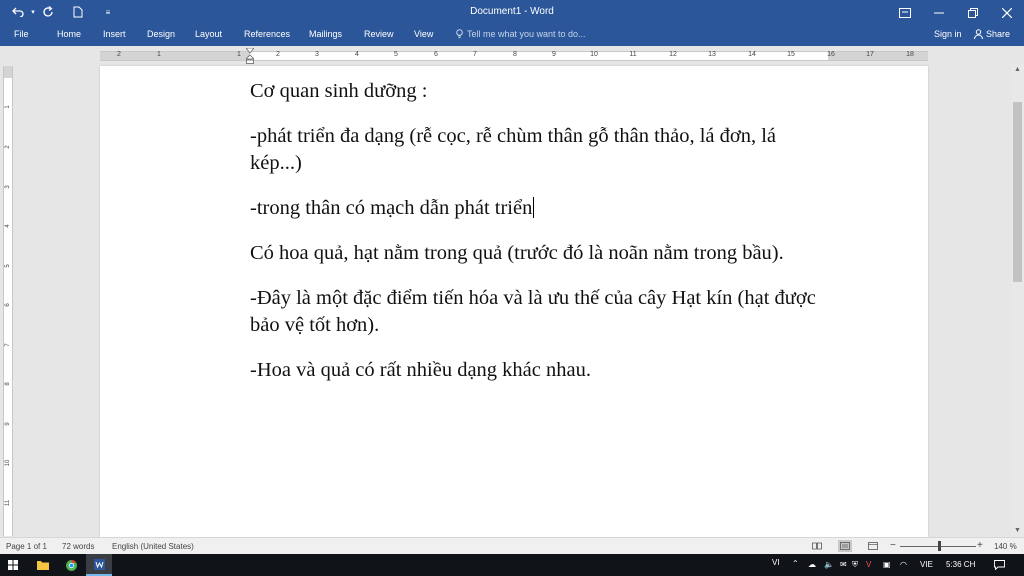 This screenshot has height=576, width=1024. What do you see at coordinates (712, 54) in the screenshot?
I see `ruler-number: 13` at bounding box center [712, 54].